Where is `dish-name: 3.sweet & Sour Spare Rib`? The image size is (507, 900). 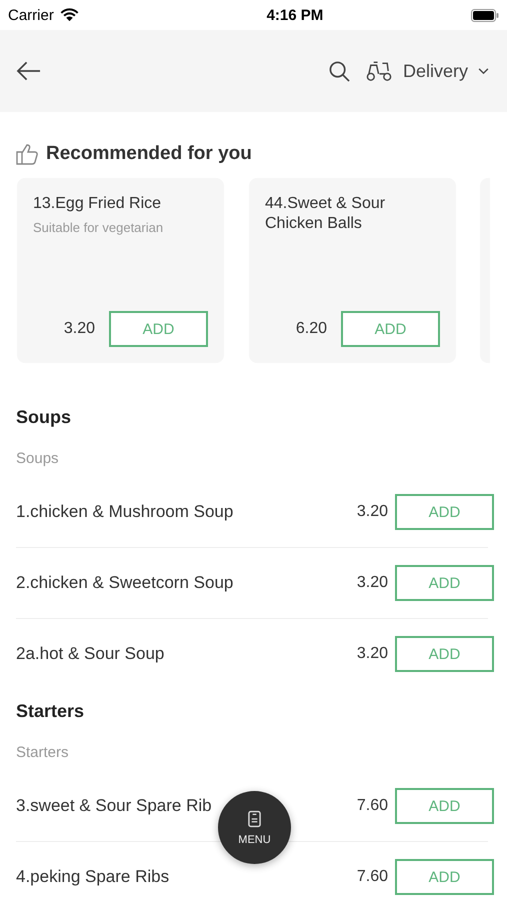 dish-name: 3.sweet & Sour Spare Rib is located at coordinates (114, 806).